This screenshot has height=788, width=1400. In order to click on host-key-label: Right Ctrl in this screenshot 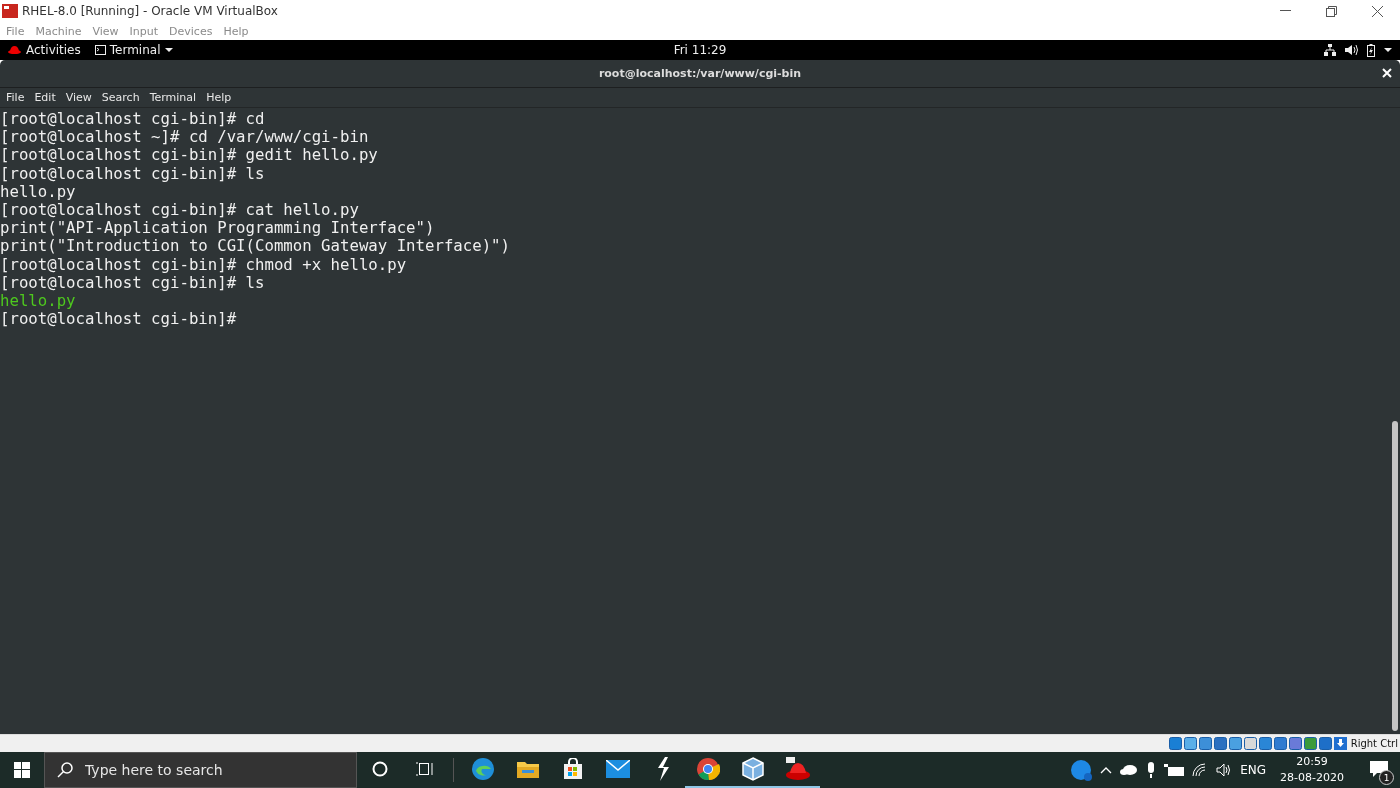, I will do `click(1374, 743)`.